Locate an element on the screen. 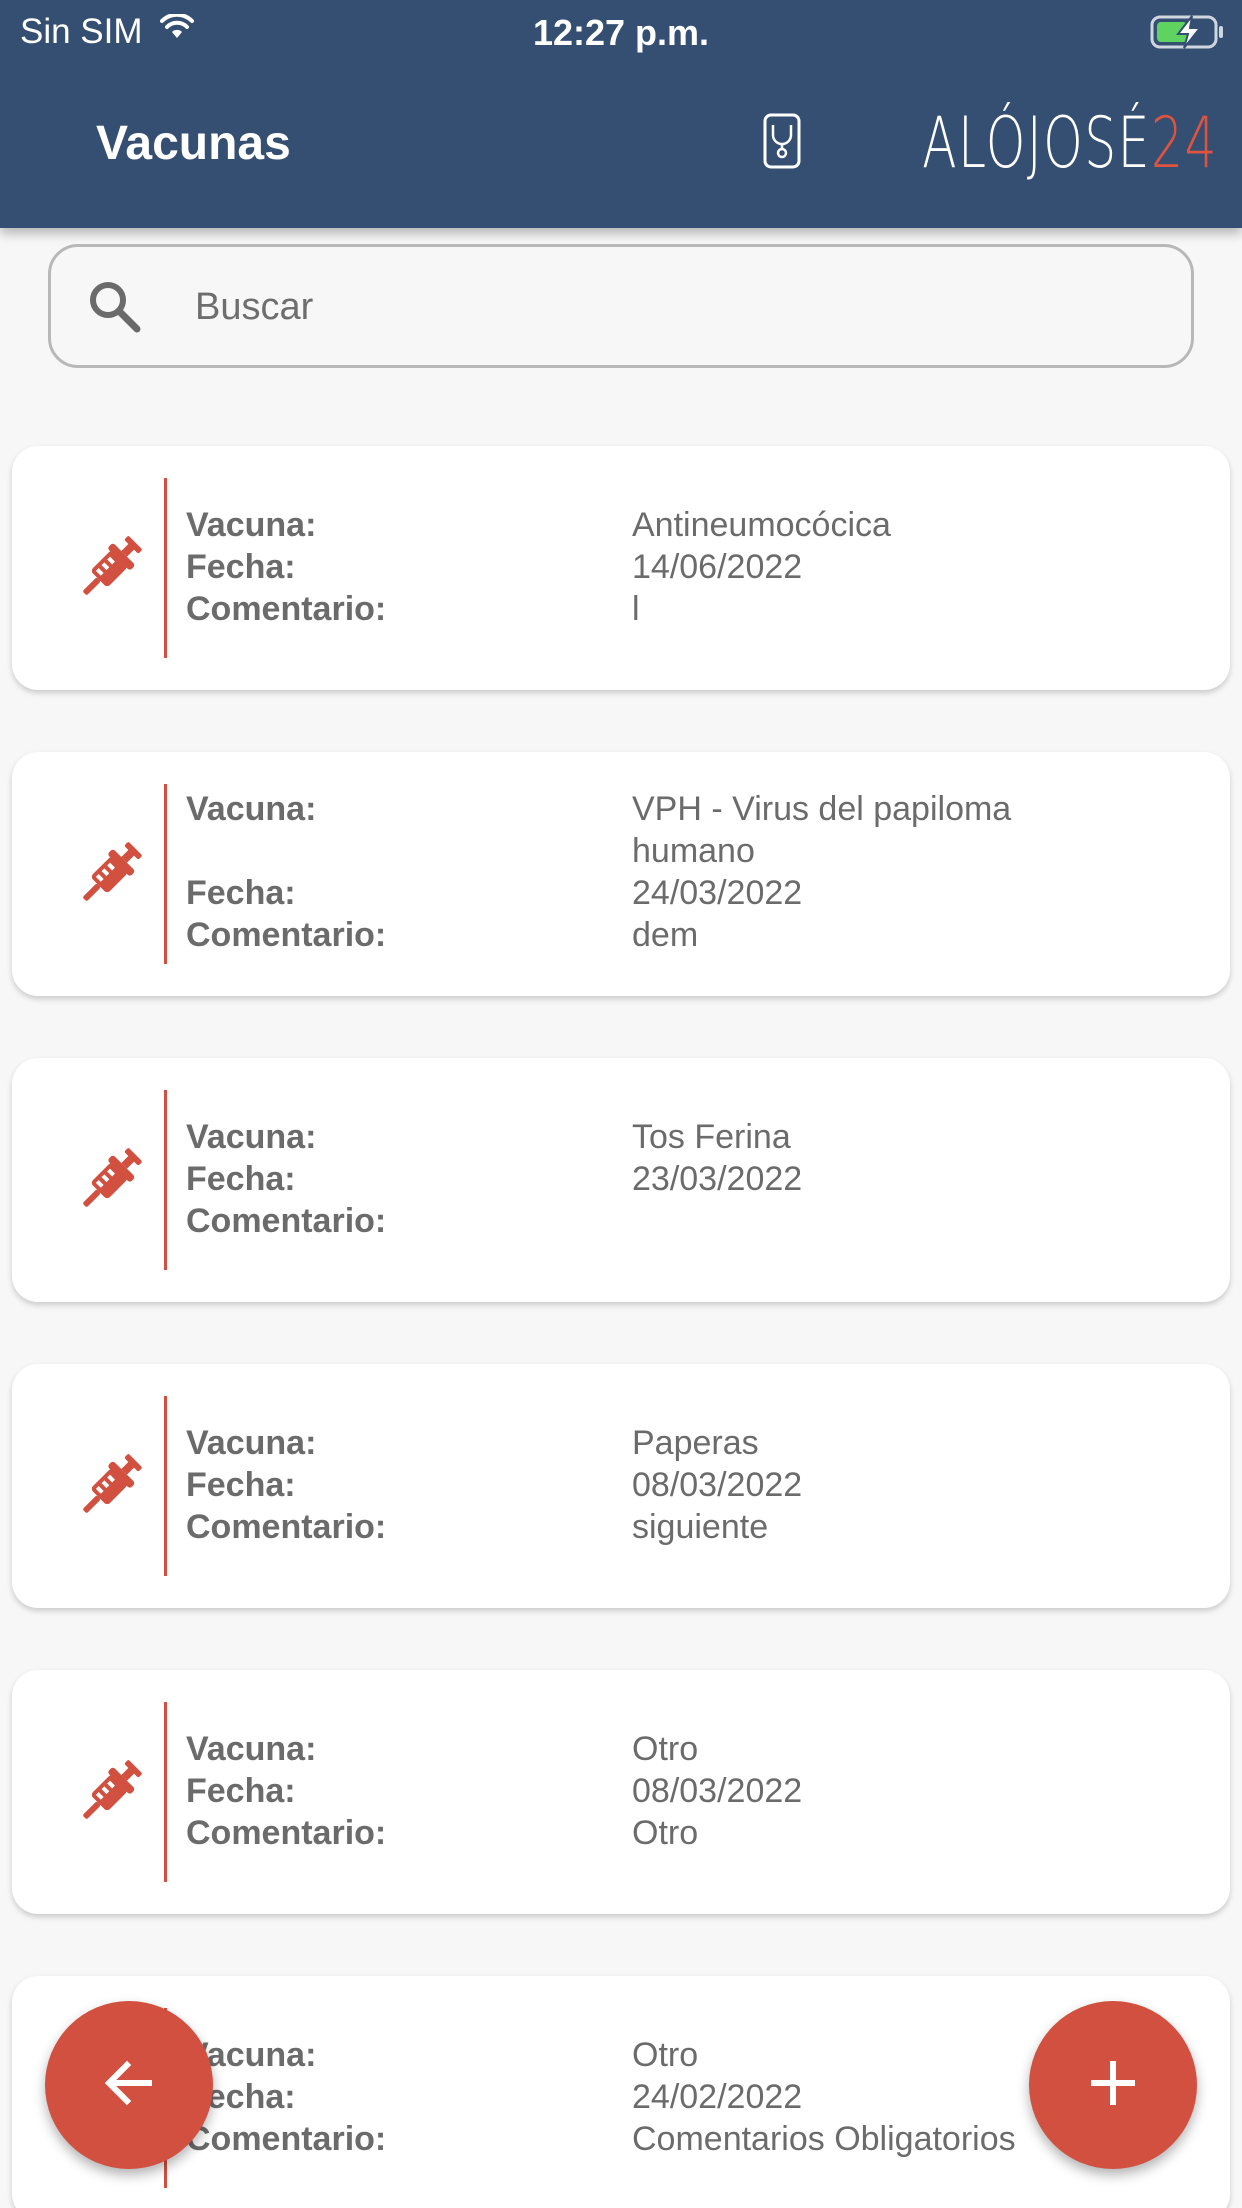 Image resolution: width=1242 pixels, height=2208 pixels. page-title: Vacunas is located at coordinates (193, 143).